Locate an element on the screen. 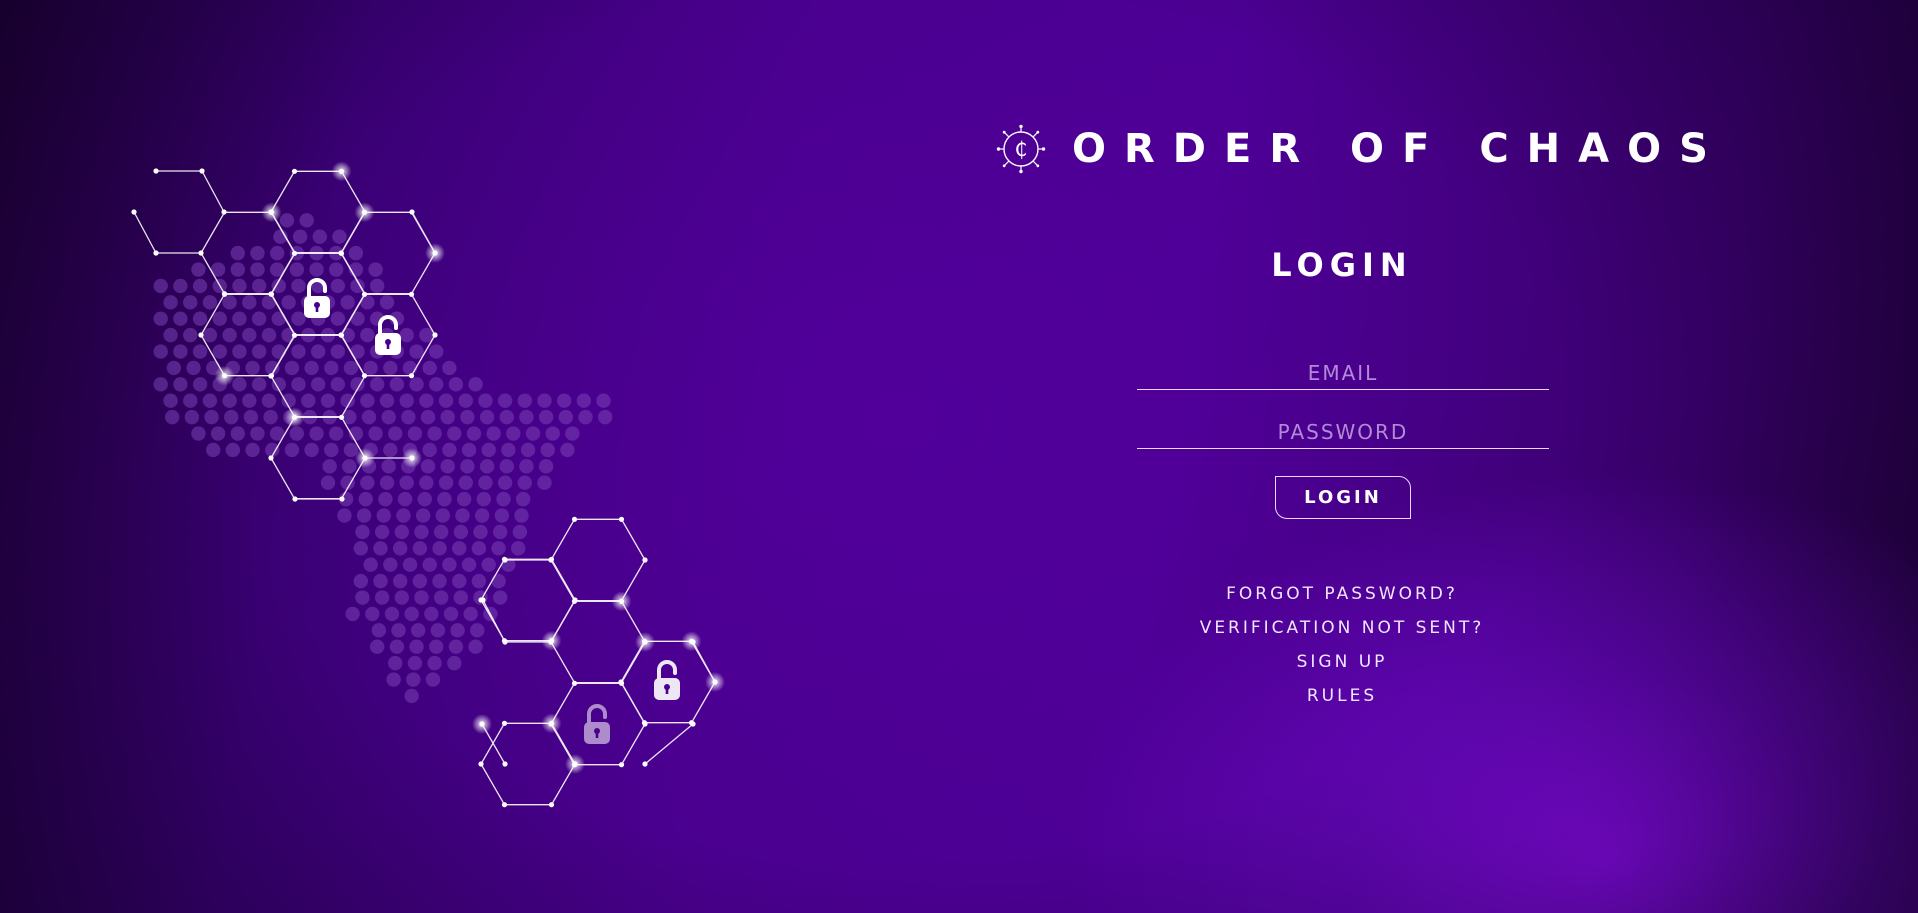 This screenshot has width=1918, height=913. login-button: LOGIN is located at coordinates (1343, 497).